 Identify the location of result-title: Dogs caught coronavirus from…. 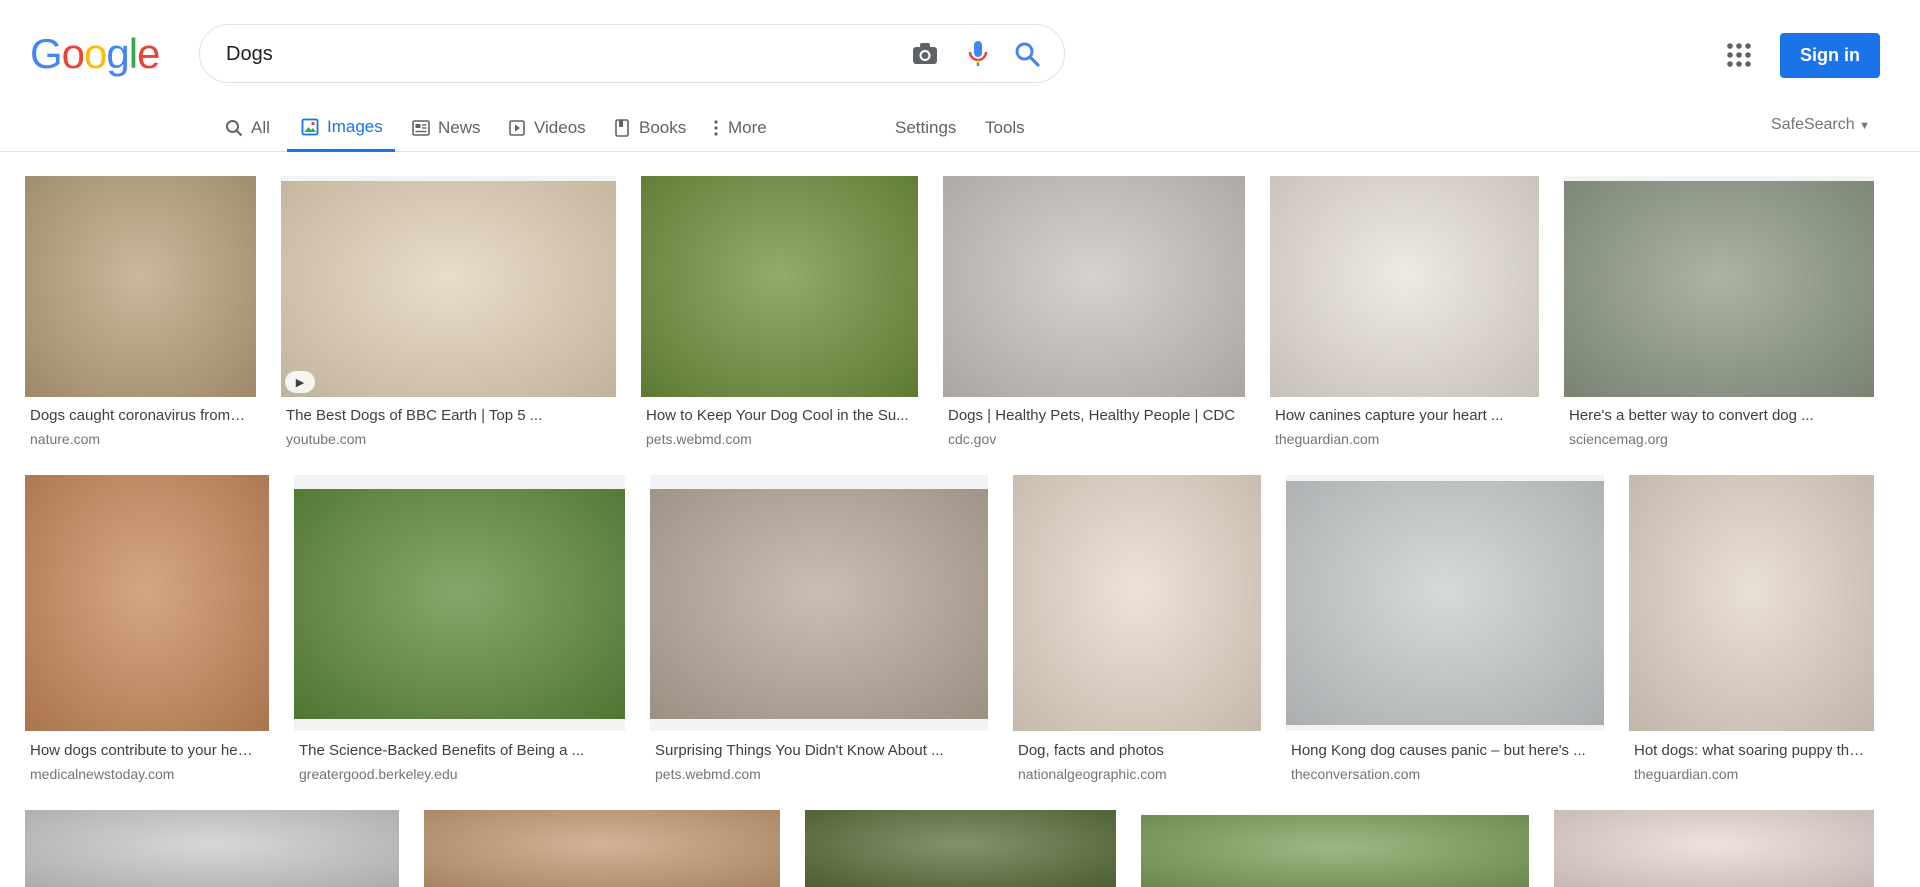
(140, 415).